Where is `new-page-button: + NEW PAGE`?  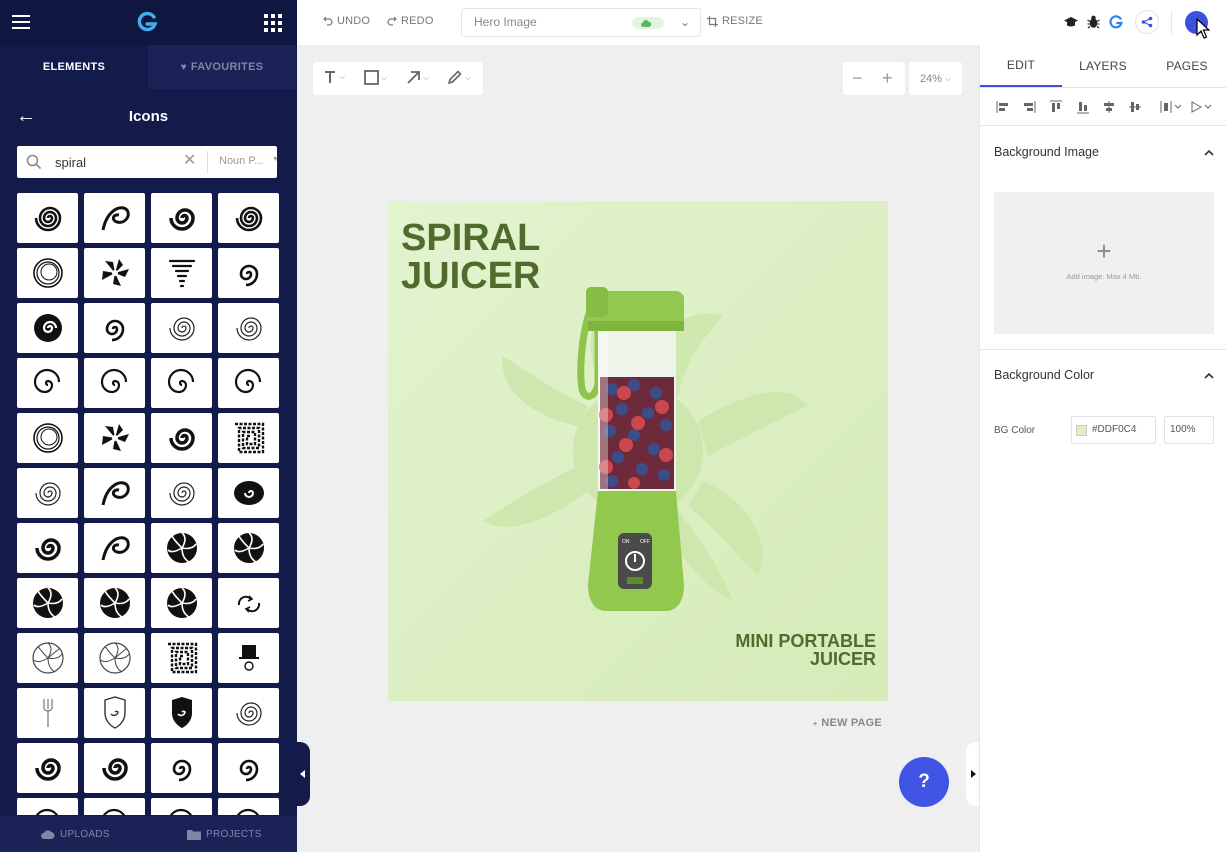
new-page-button: + NEW PAGE is located at coordinates (847, 723).